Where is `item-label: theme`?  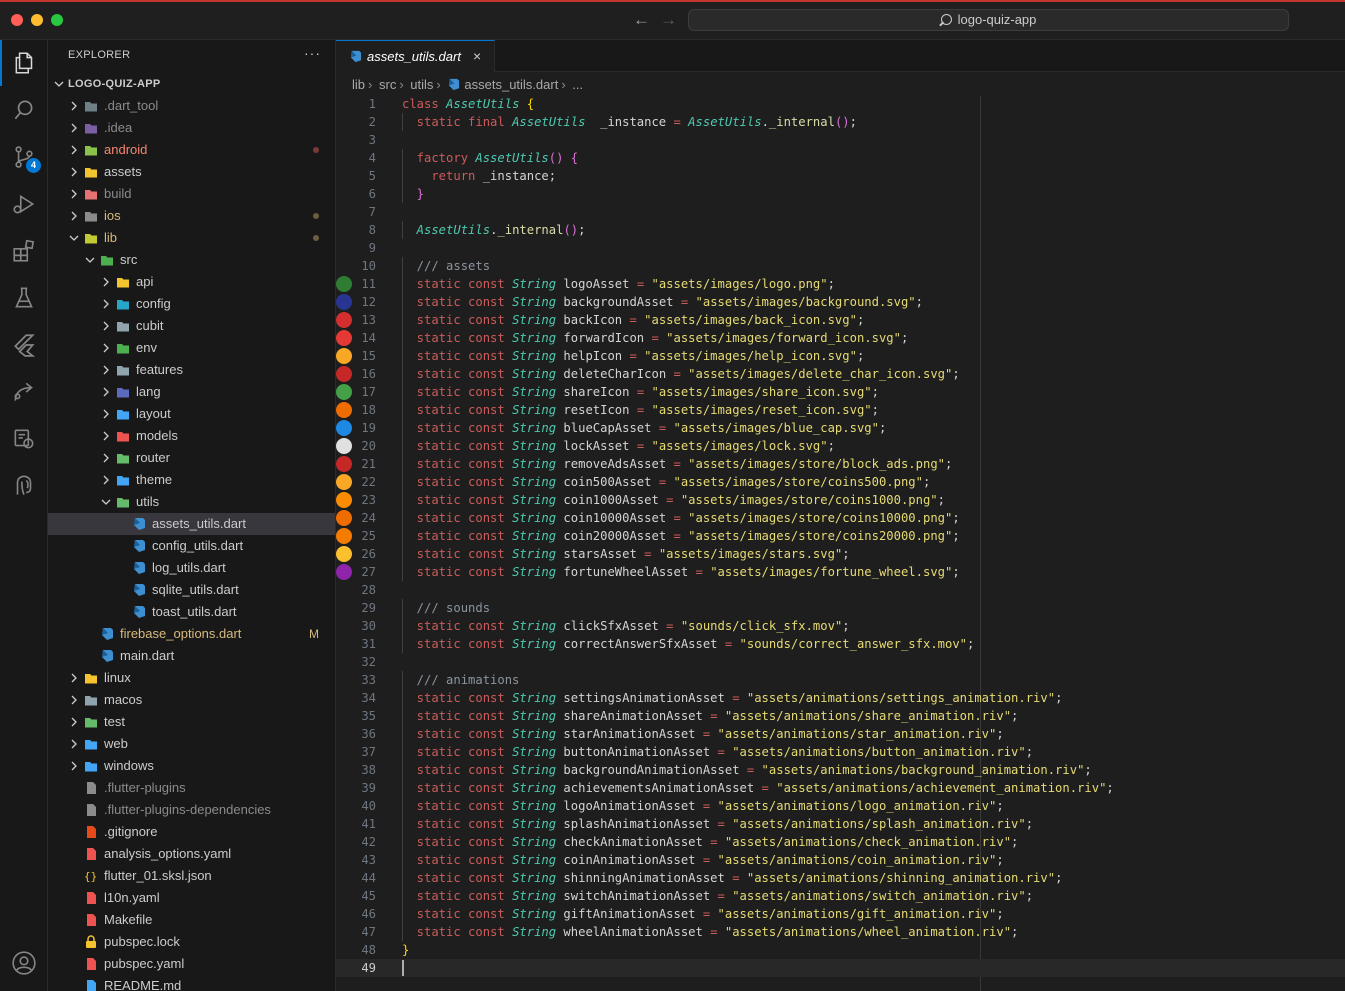
item-label: theme is located at coordinates (154, 479).